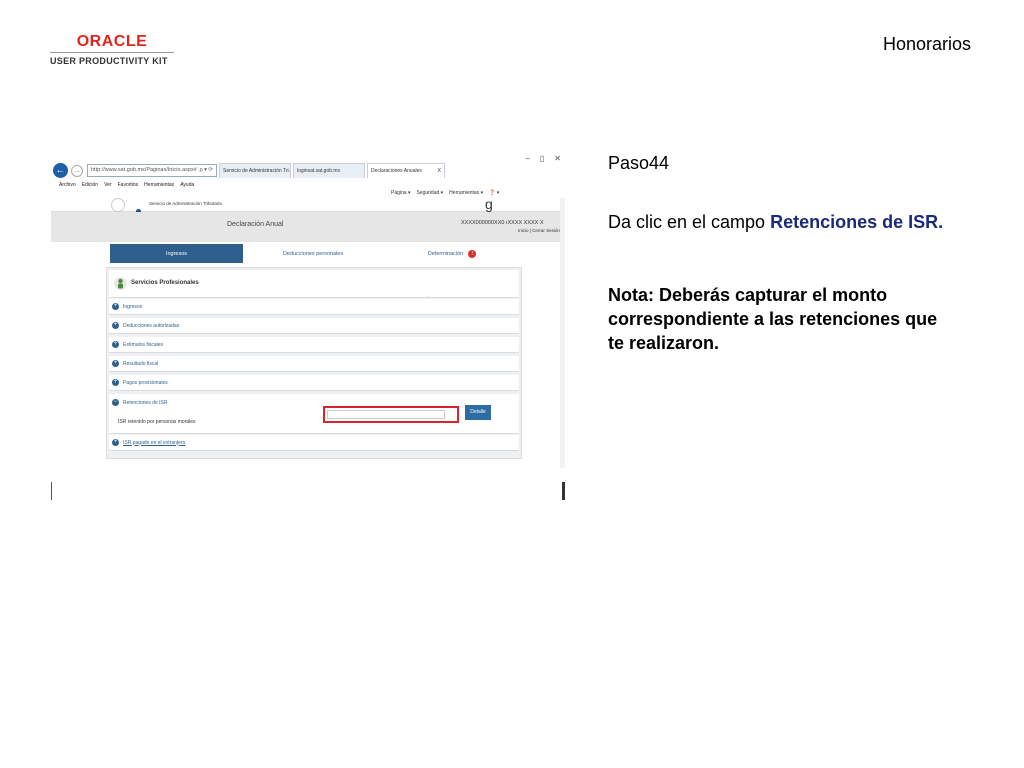  What do you see at coordinates (562, 333) in the screenshot?
I see `scrollbar` at bounding box center [562, 333].